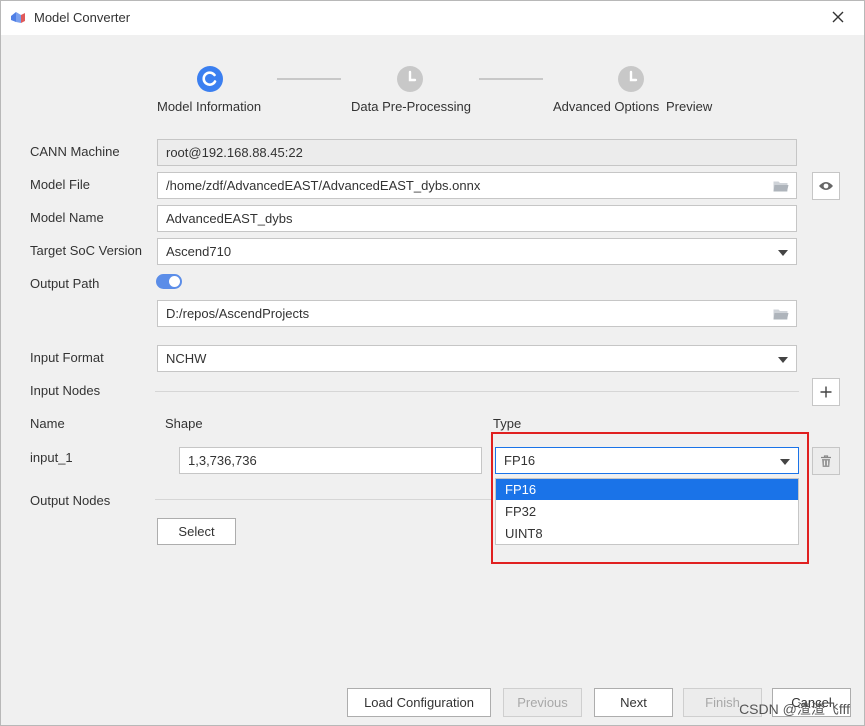 This screenshot has width=865, height=726. I want to click on previous-button: Previous, so click(542, 702).